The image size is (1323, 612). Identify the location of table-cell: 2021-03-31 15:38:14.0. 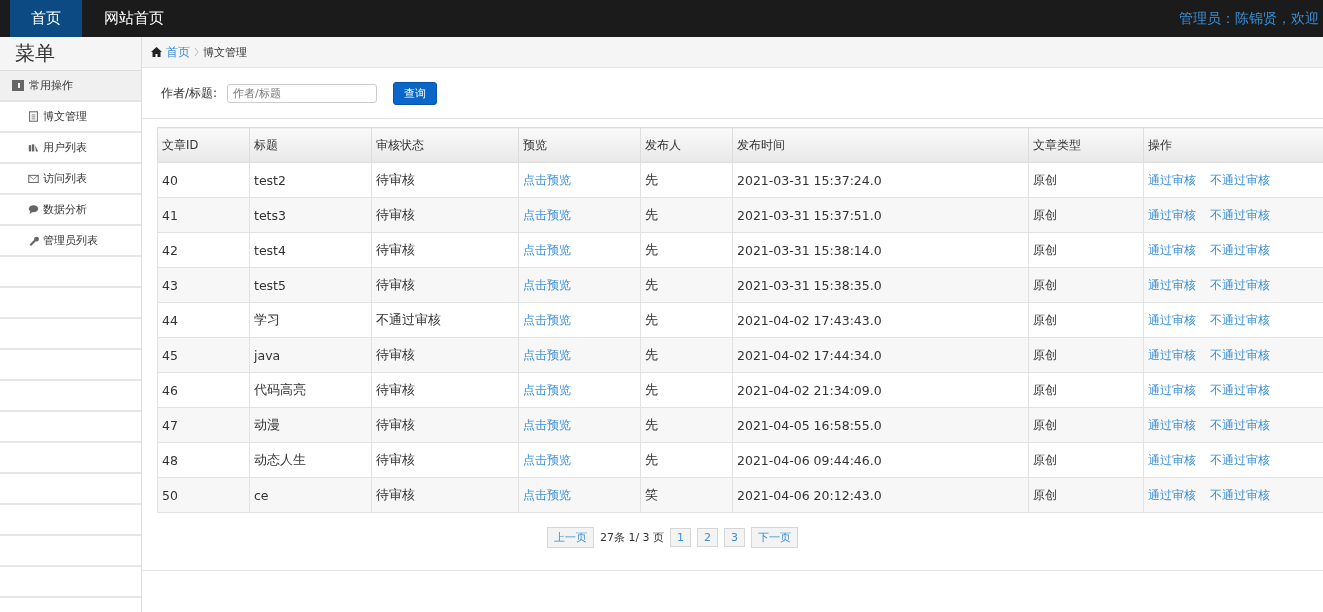
(880, 250).